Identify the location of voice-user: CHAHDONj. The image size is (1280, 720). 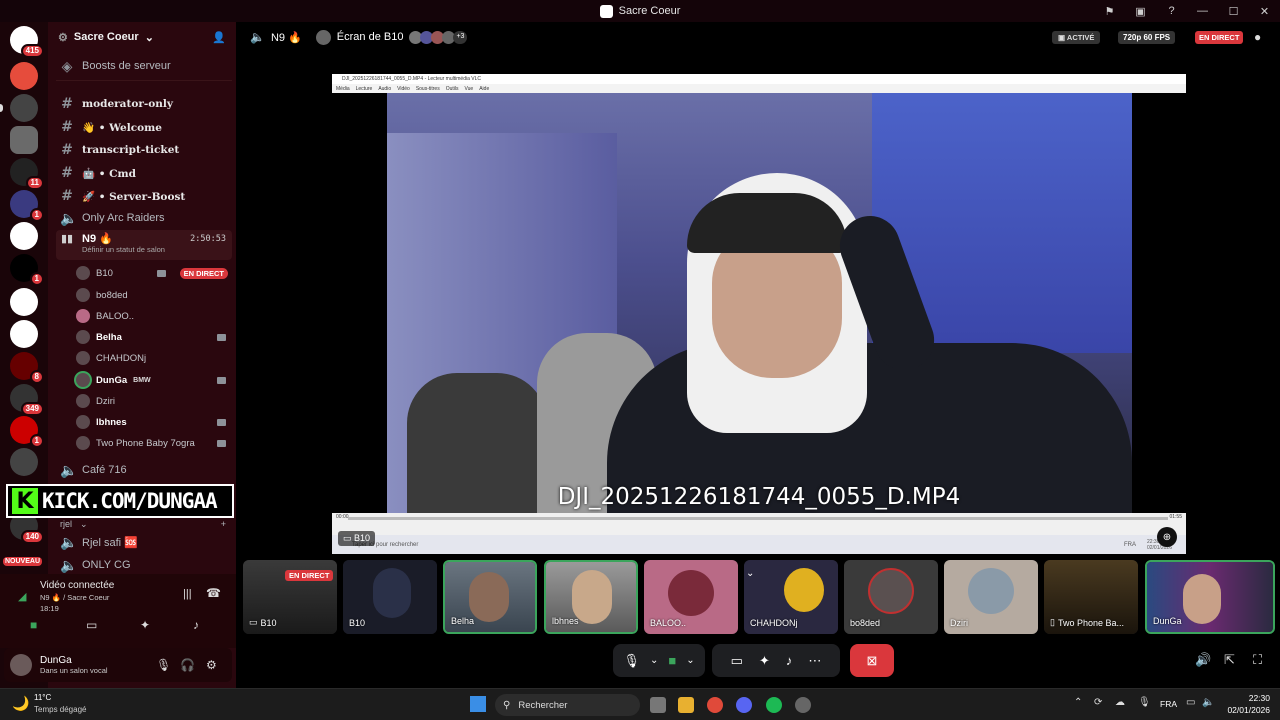
(154, 358).